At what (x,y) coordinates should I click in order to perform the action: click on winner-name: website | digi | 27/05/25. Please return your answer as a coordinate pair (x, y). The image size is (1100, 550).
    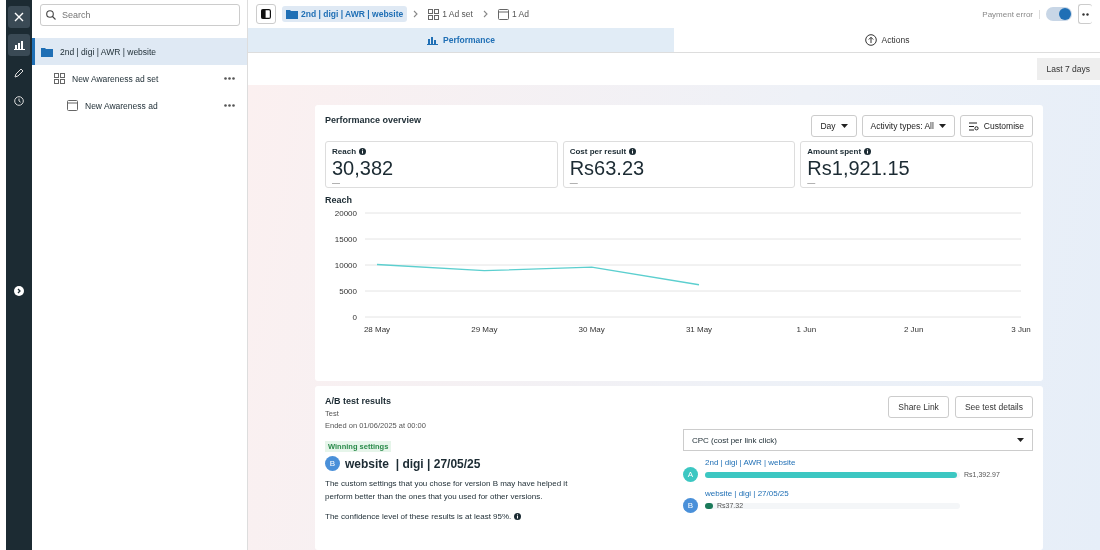
    Looking at the image, I should click on (413, 463).